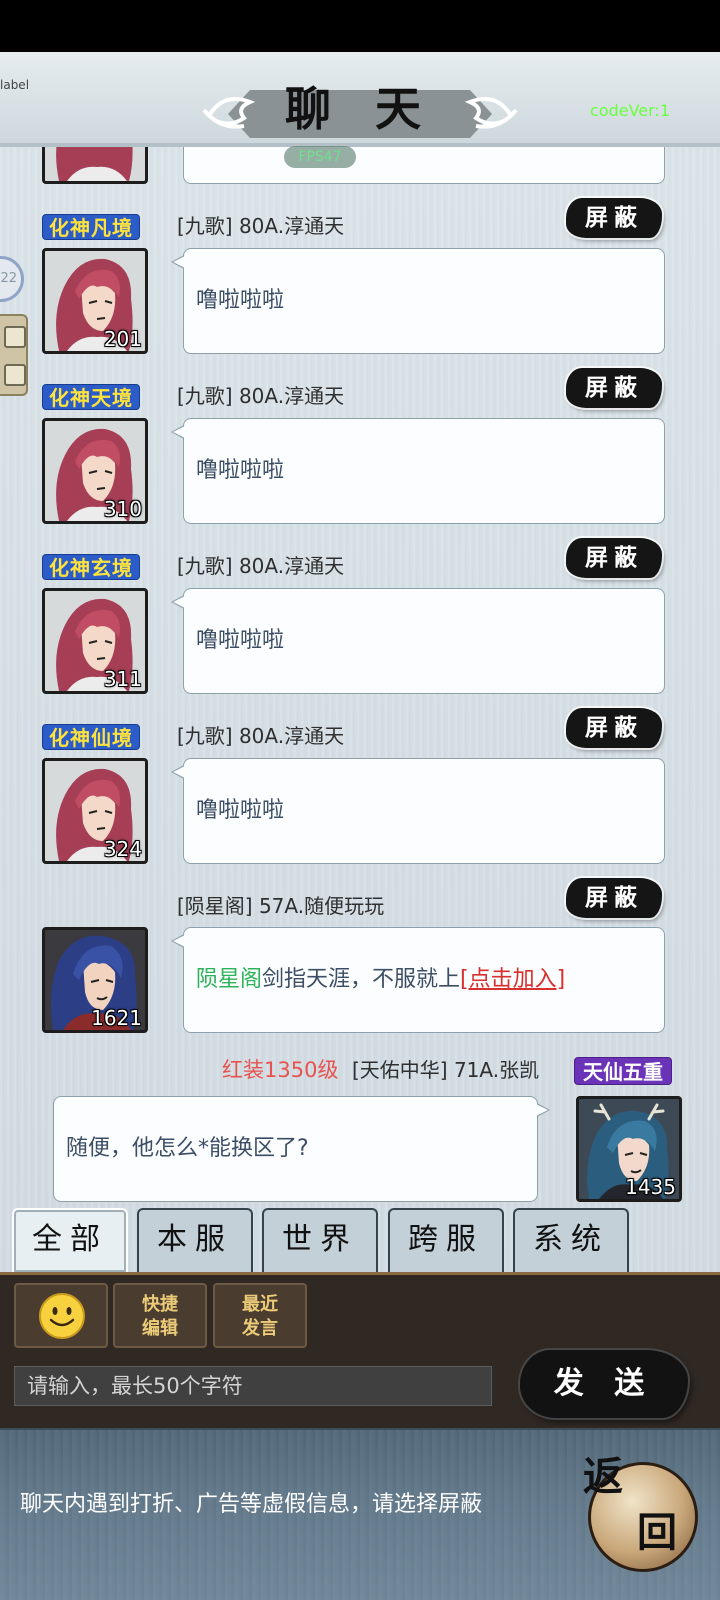  I want to click on own-rank-badge: 天仙五重, so click(623, 1071).